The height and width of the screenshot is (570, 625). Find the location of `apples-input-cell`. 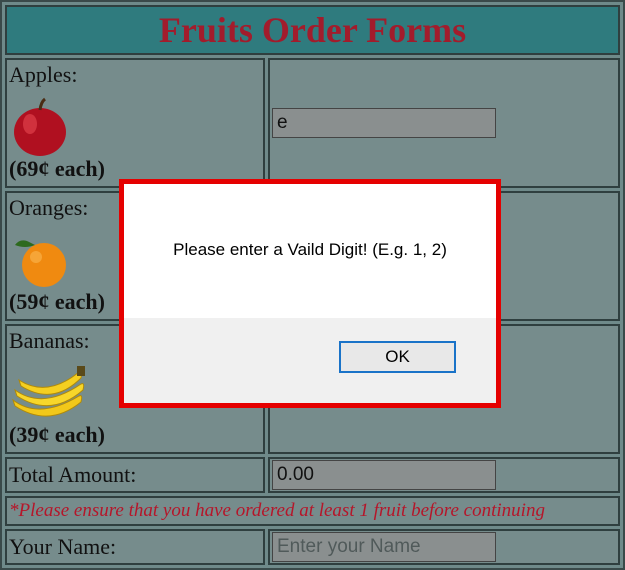

apples-input-cell is located at coordinates (444, 123).